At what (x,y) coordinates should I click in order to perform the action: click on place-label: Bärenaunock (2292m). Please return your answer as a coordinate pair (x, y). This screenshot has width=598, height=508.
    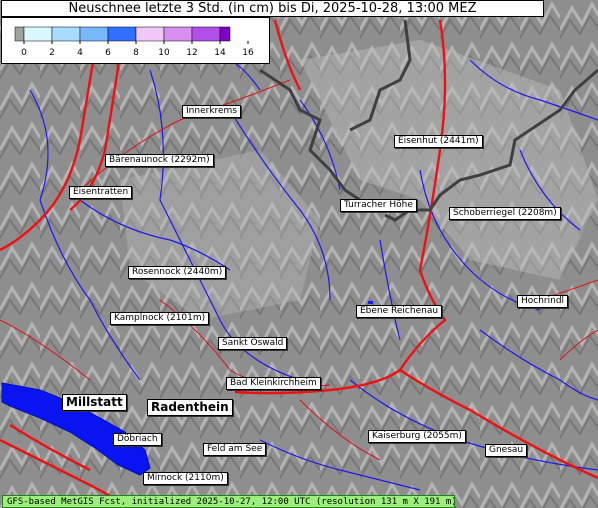
    Looking at the image, I should click on (159, 160).